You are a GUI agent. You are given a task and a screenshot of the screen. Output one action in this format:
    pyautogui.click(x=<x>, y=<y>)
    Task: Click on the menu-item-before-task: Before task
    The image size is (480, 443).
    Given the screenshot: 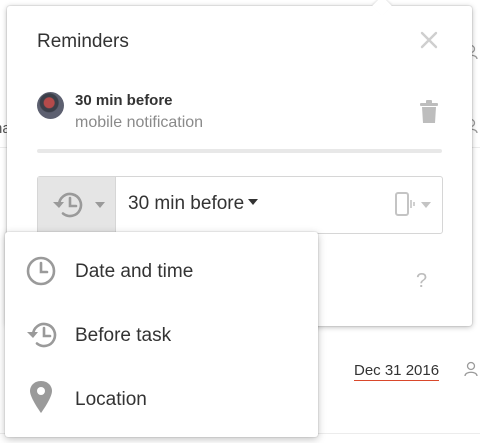 What is the action you would take?
    pyautogui.click(x=161, y=333)
    